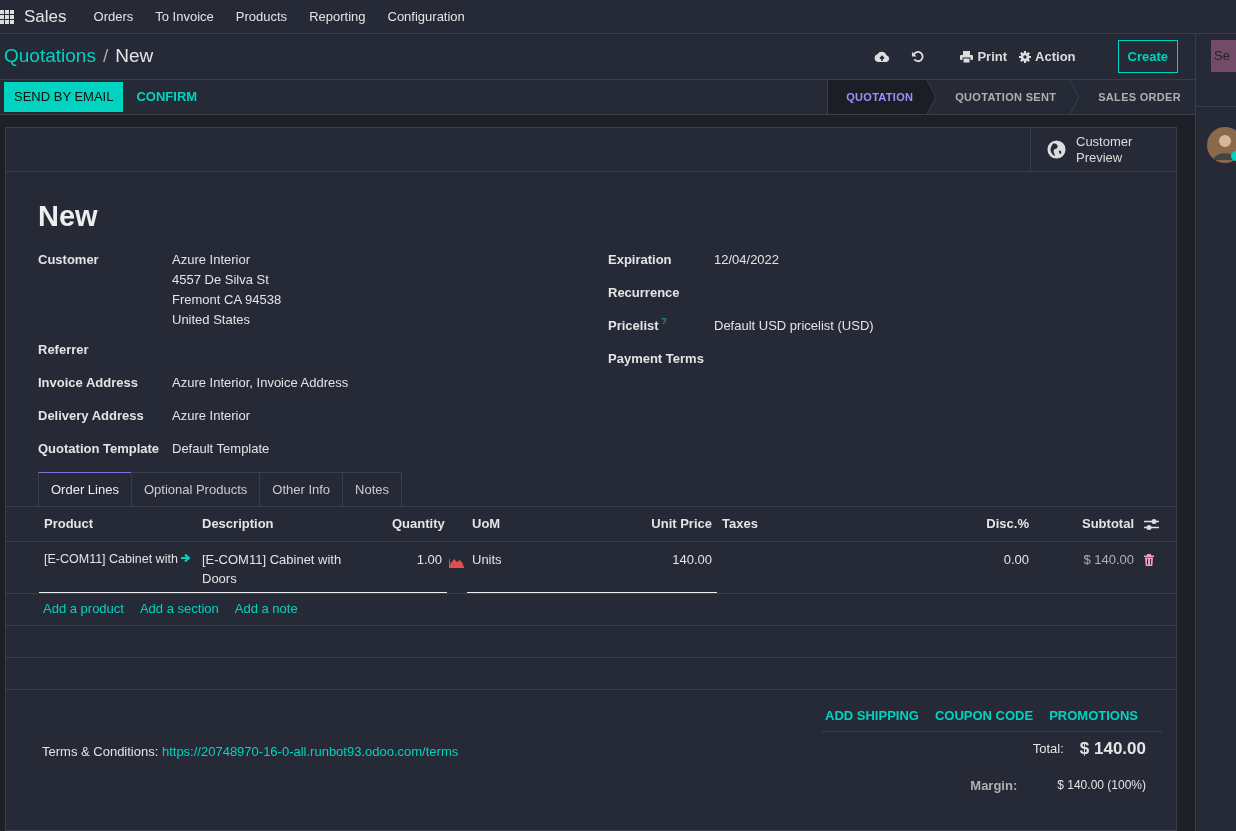 Image resolution: width=1236 pixels, height=831 pixels. What do you see at coordinates (1025, 56) in the screenshot?
I see `gear-icon` at bounding box center [1025, 56].